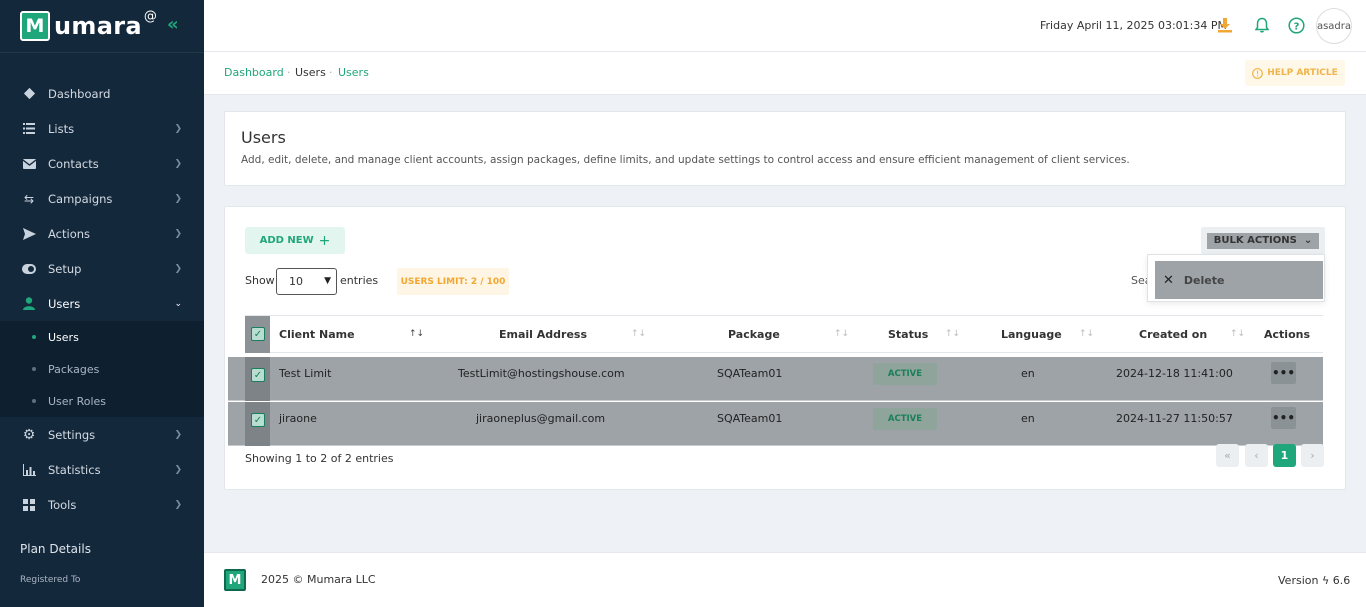 The width and height of the screenshot is (1366, 607). Describe the element at coordinates (102, 128) in the screenshot. I see `sidebar-item-lists: Lists ❯` at that location.